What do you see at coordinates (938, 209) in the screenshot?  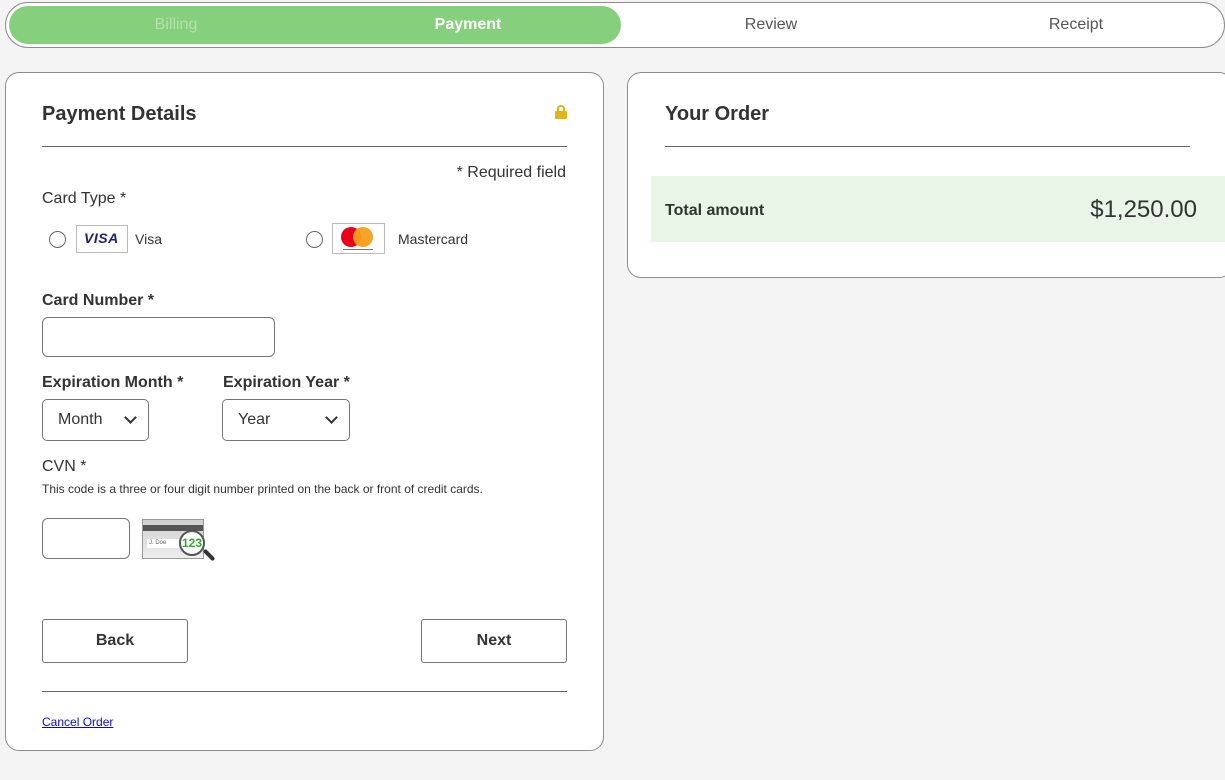 I see `total-amount-row: Total amount $1,250.00` at bounding box center [938, 209].